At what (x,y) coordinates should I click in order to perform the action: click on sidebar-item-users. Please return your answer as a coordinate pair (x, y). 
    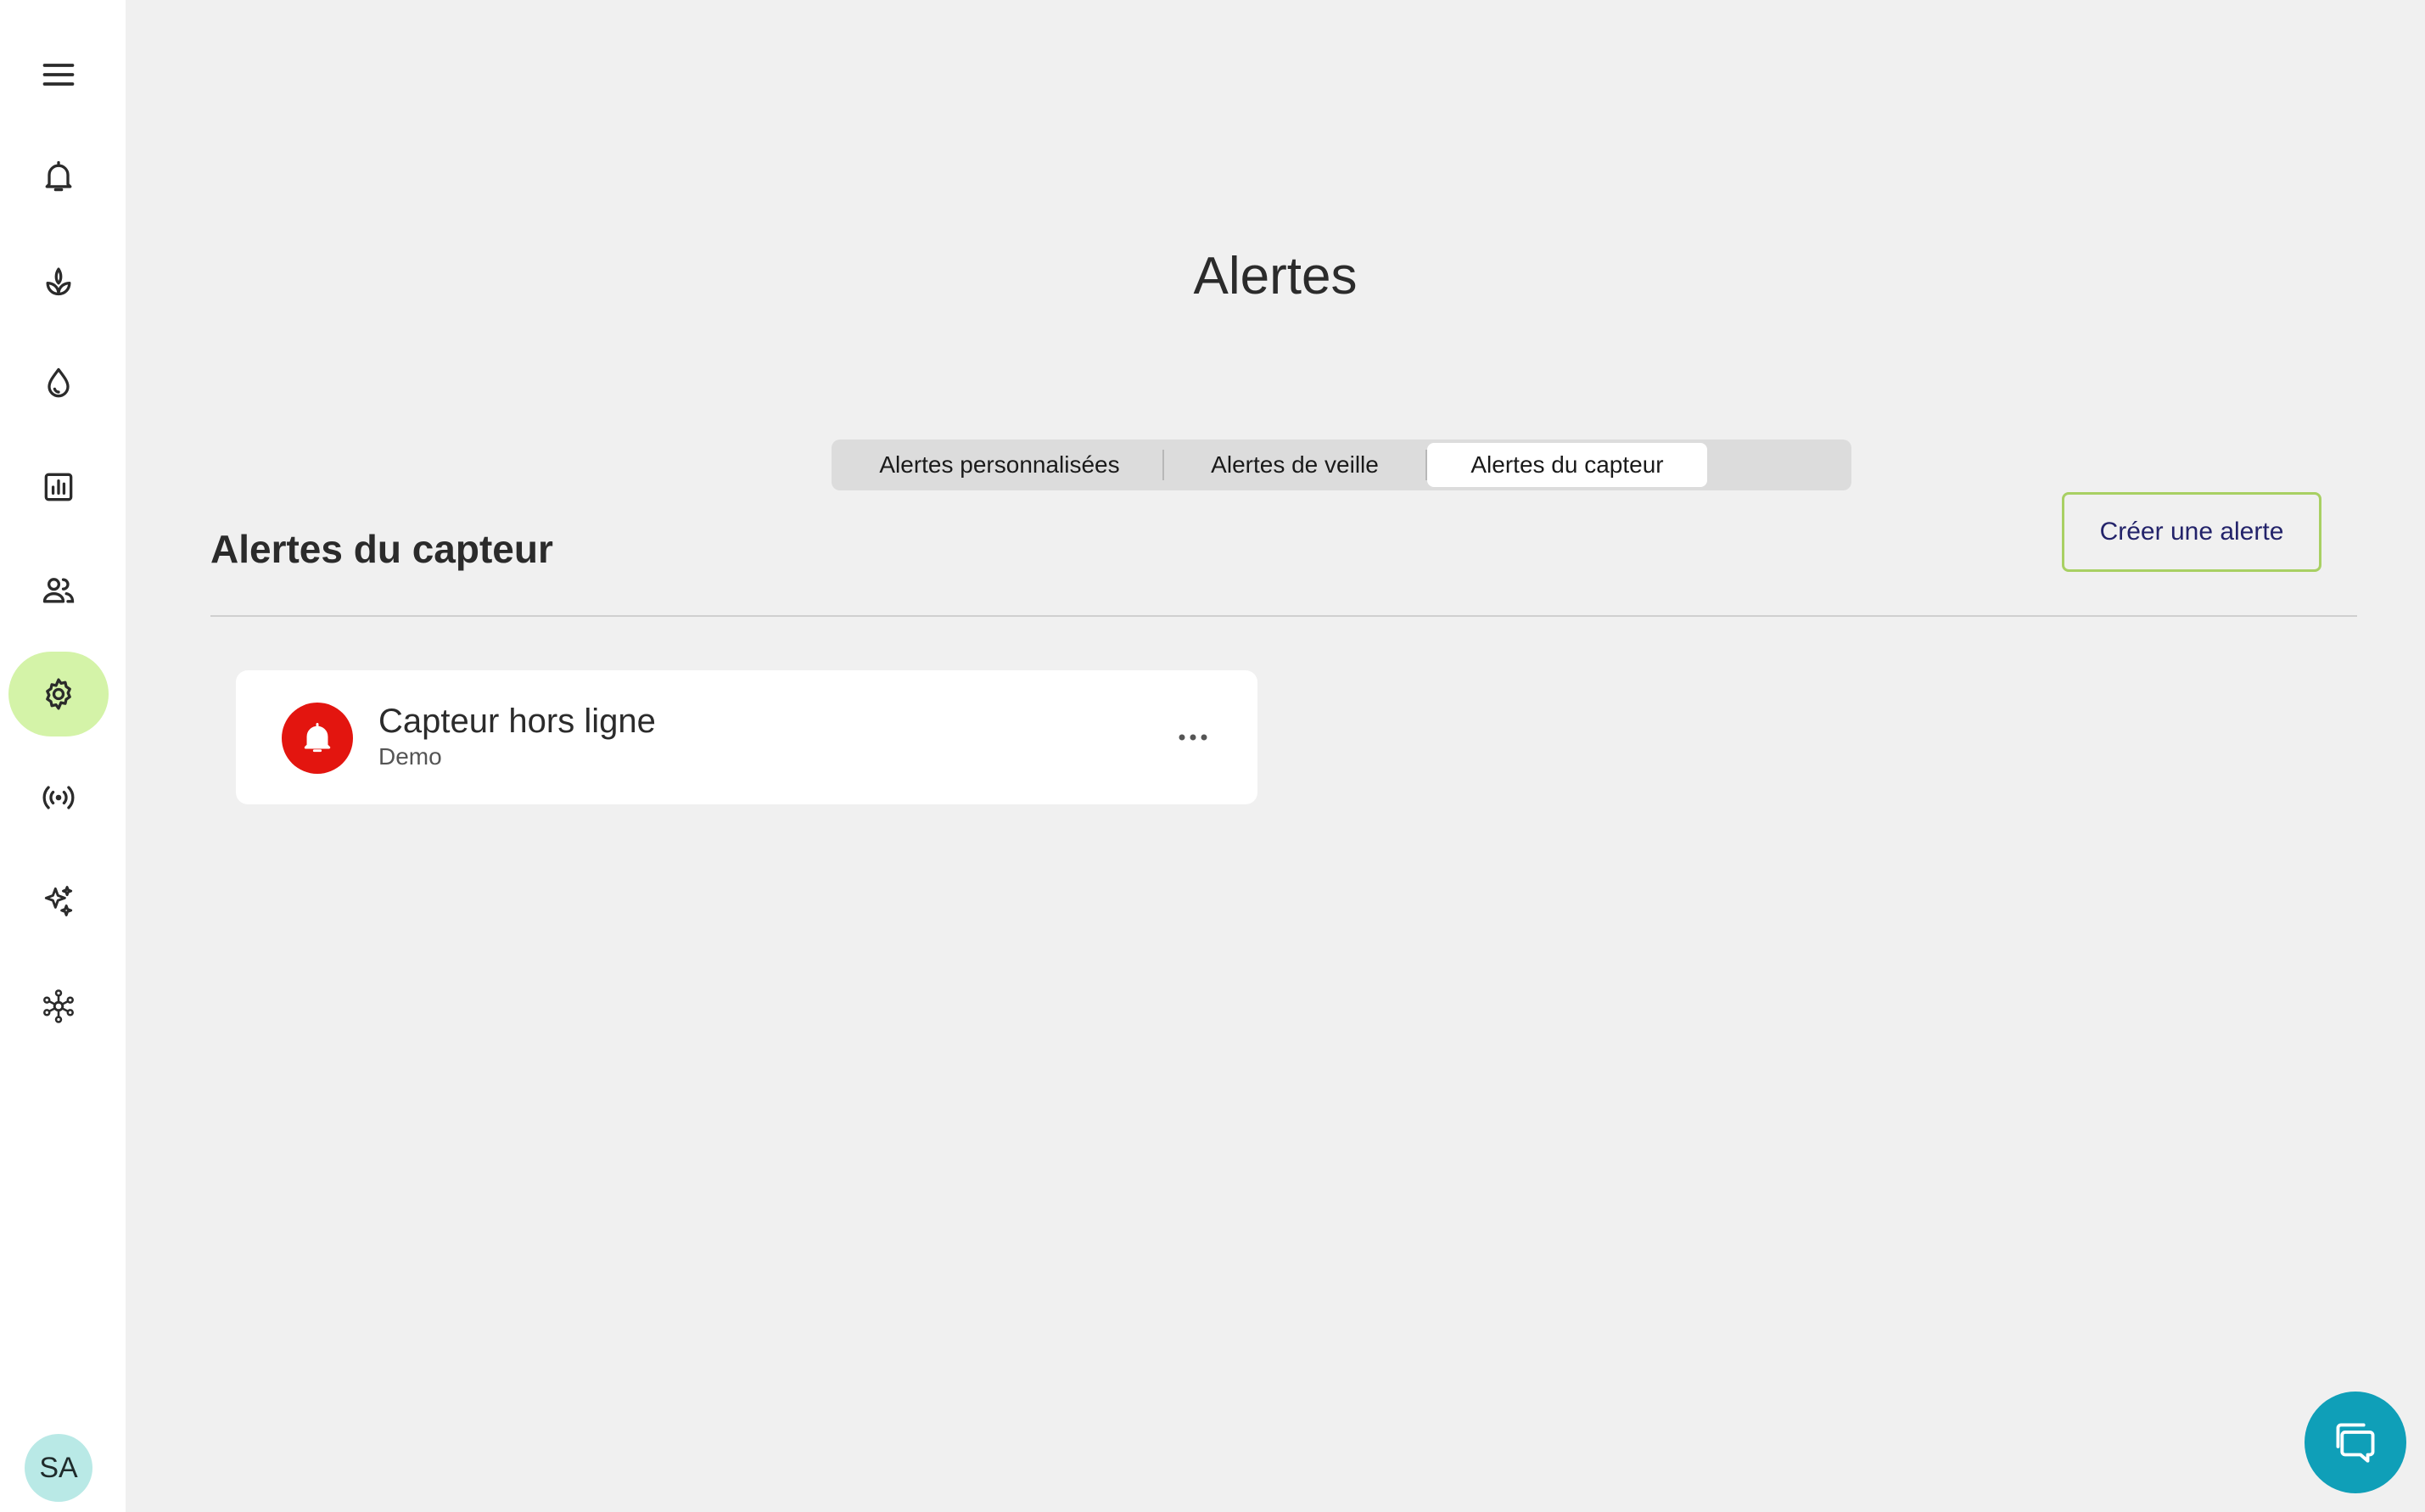
    Looking at the image, I should click on (58, 590).